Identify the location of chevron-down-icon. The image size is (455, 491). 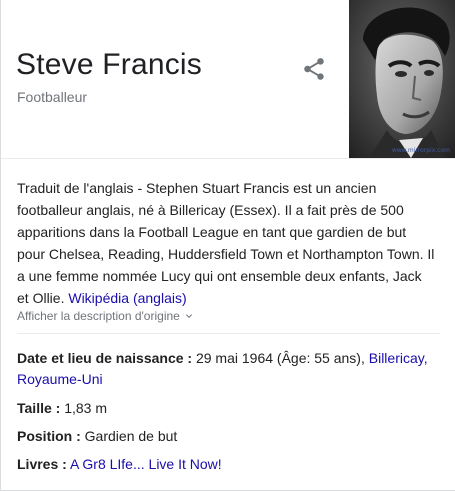
(188, 316).